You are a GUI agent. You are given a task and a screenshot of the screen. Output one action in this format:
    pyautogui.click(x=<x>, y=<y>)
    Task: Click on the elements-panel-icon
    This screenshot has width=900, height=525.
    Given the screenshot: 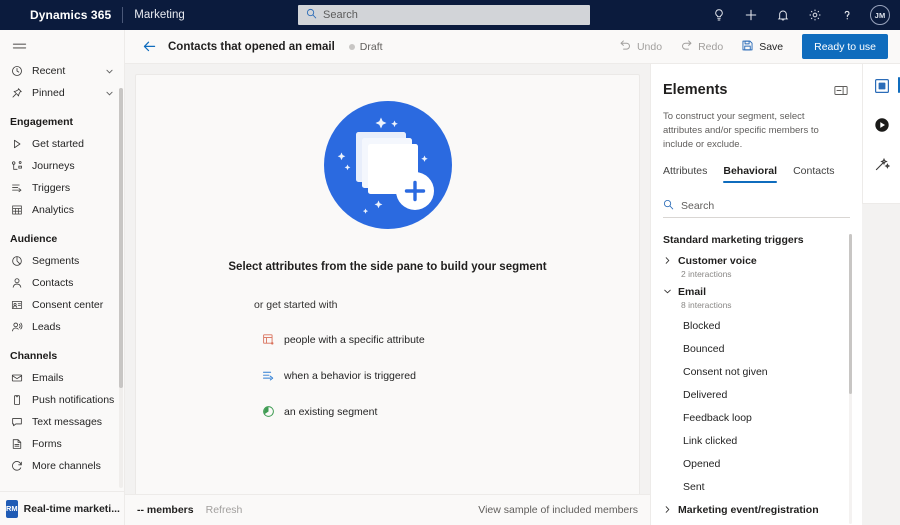 What is the action you would take?
    pyautogui.click(x=884, y=86)
    